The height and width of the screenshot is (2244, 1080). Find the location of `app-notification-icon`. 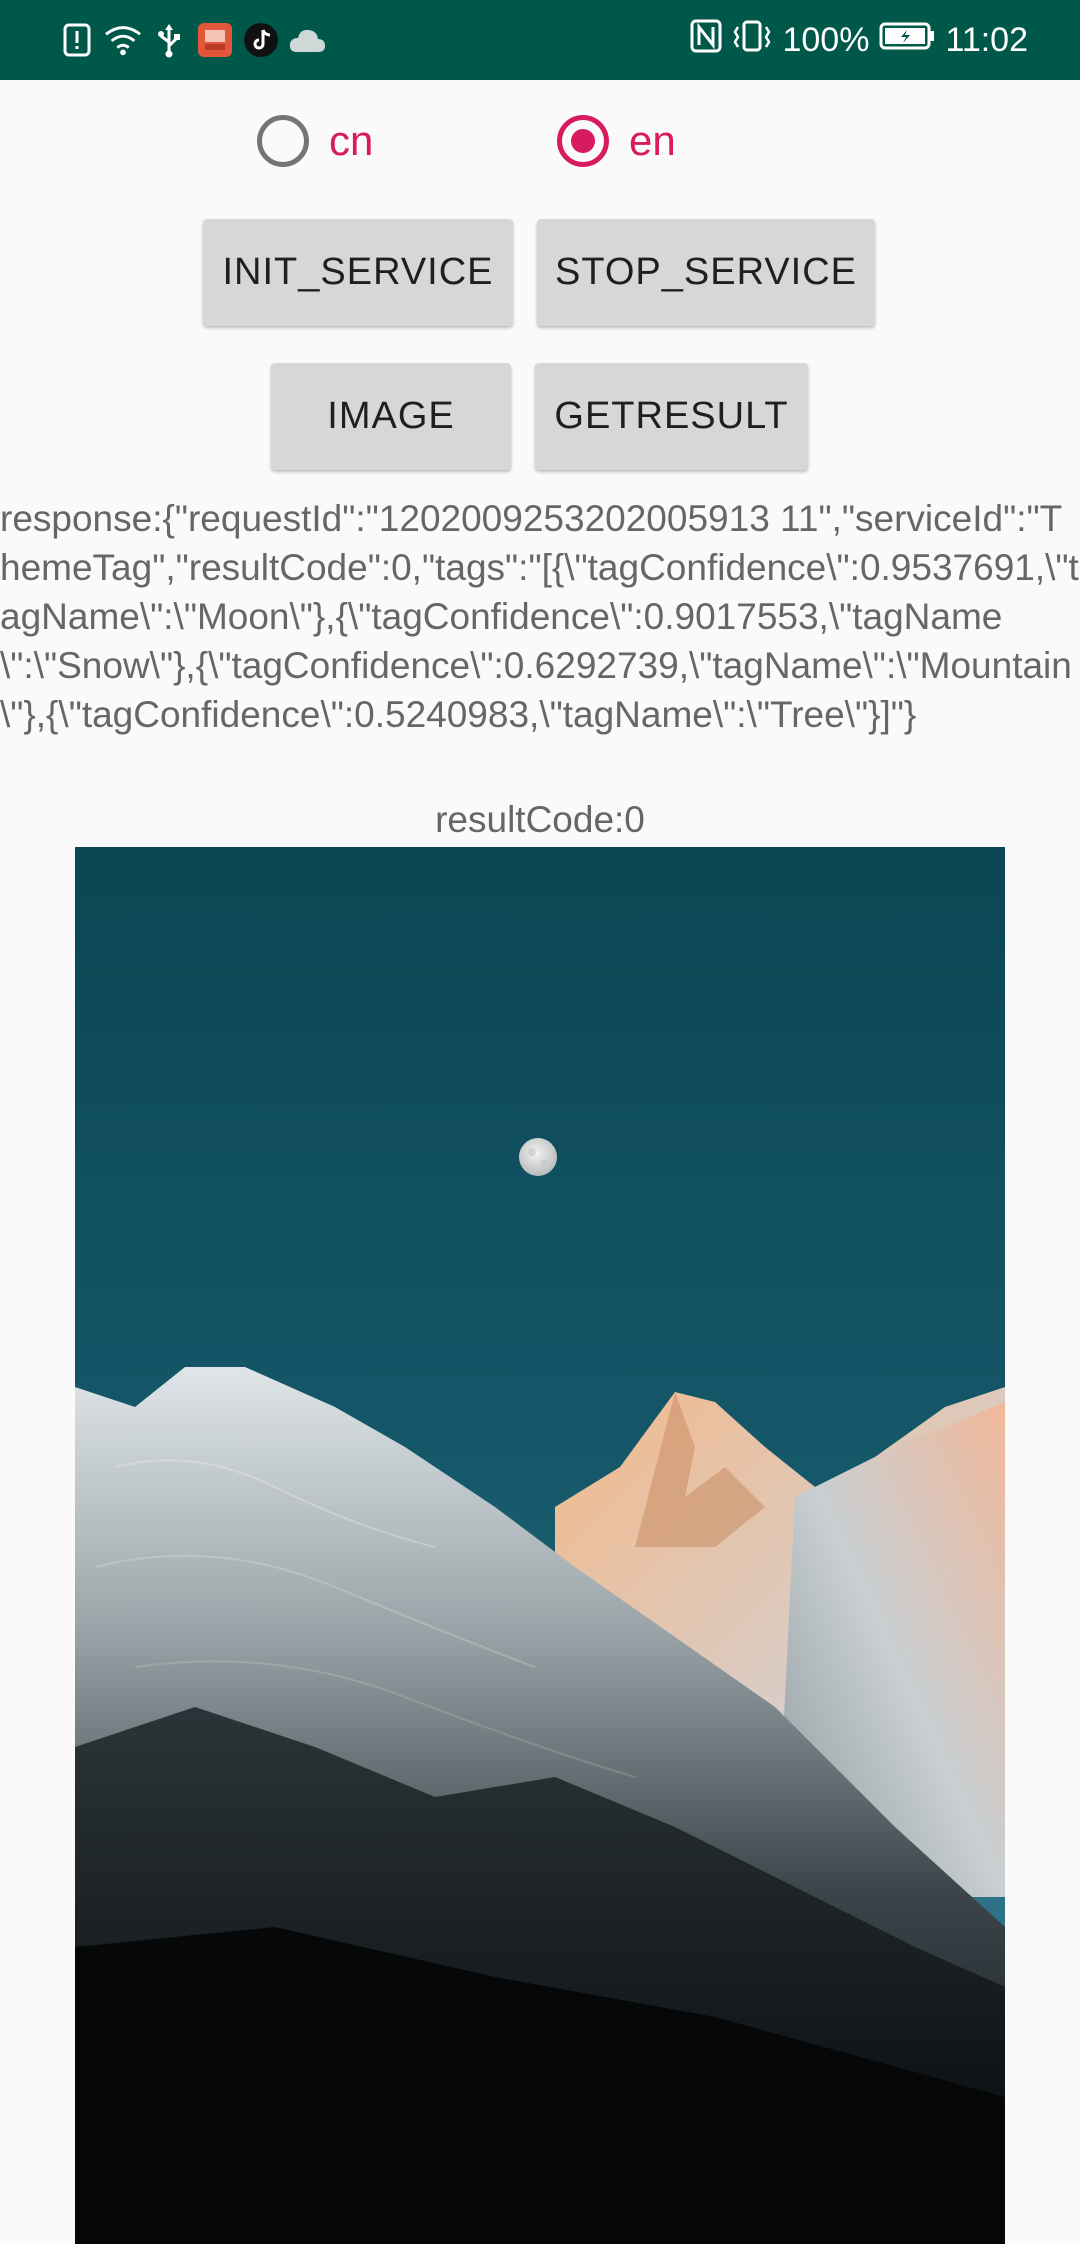

app-notification-icon is located at coordinates (215, 40).